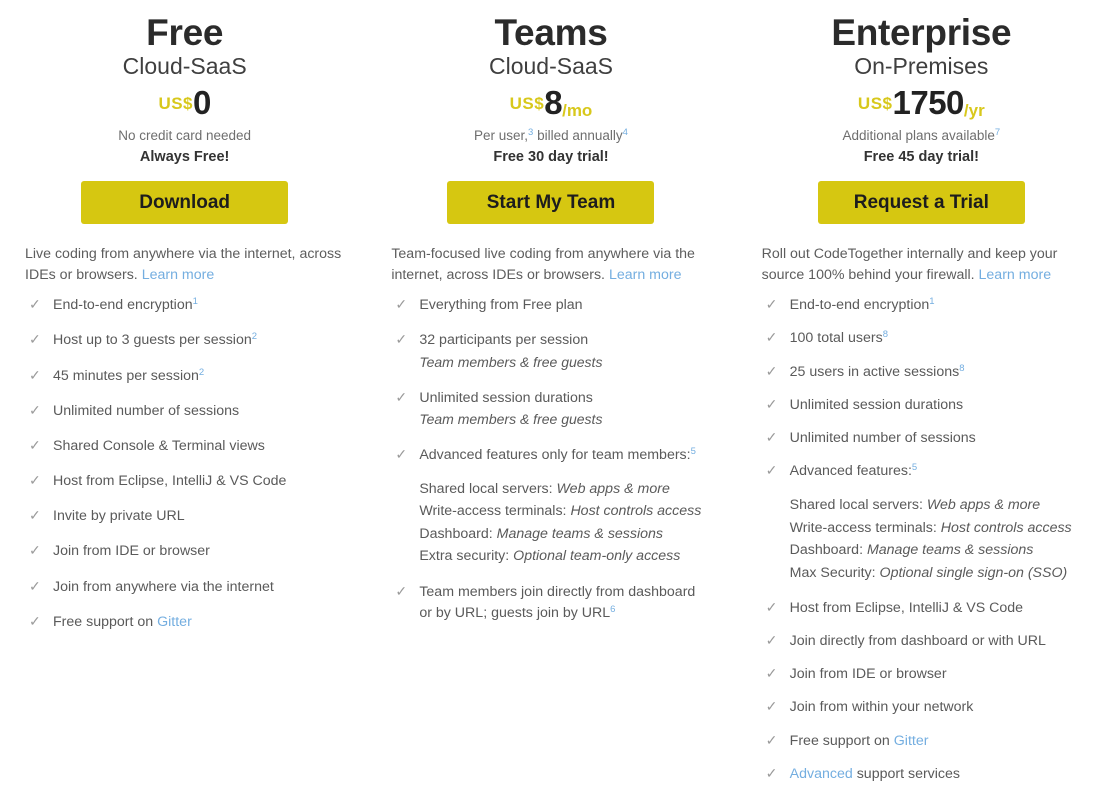 Image resolution: width=1108 pixels, height=797 pixels. What do you see at coordinates (185, 203) in the screenshot?
I see `download-button: Download` at bounding box center [185, 203].